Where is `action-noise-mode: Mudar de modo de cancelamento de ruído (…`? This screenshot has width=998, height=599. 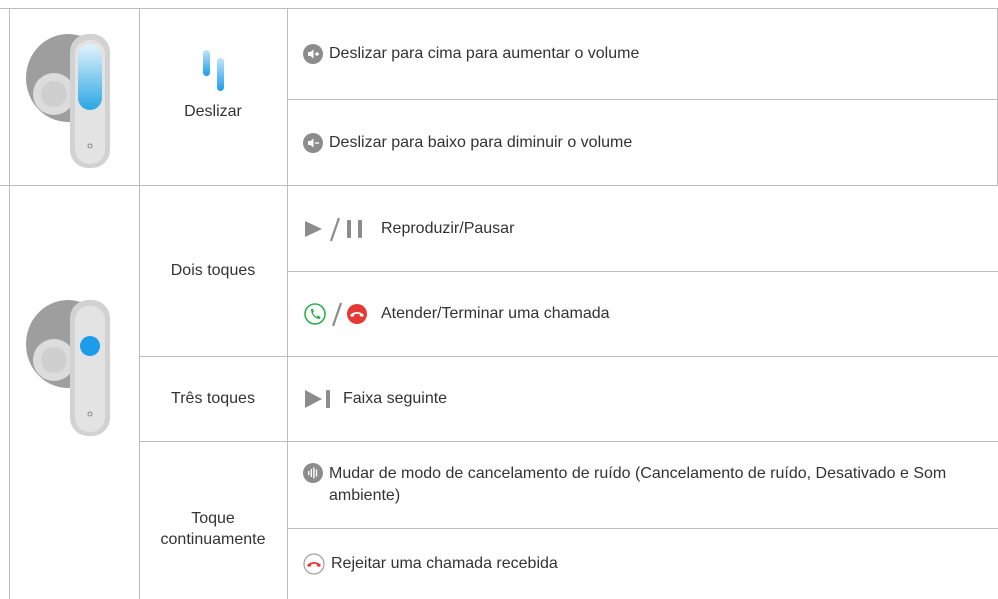
action-noise-mode: Mudar de modo de cancelamento de ruído (… is located at coordinates (640, 485).